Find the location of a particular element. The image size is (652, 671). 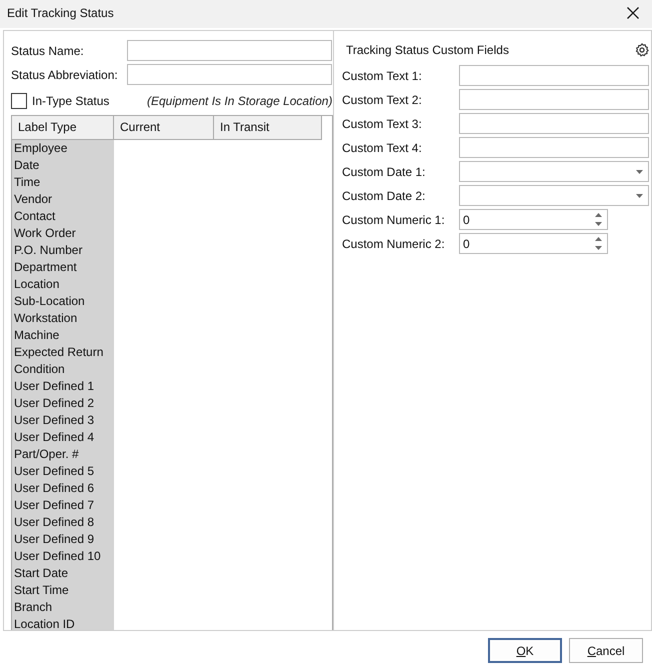

field-label: Custom Text 3: is located at coordinates (382, 123).